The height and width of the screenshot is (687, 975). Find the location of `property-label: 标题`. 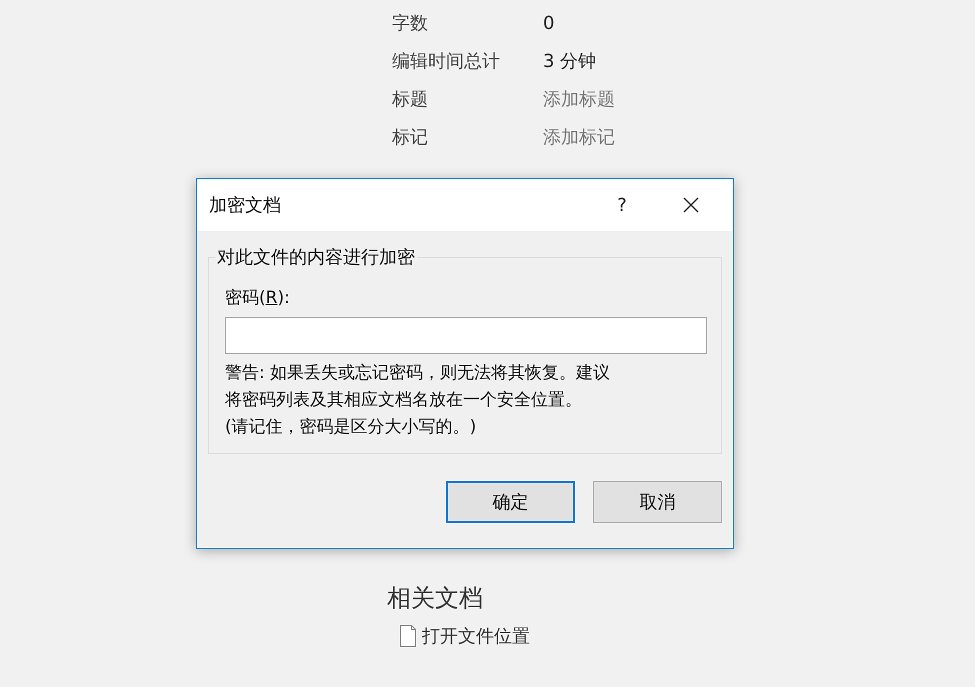

property-label: 标题 is located at coordinates (410, 99).